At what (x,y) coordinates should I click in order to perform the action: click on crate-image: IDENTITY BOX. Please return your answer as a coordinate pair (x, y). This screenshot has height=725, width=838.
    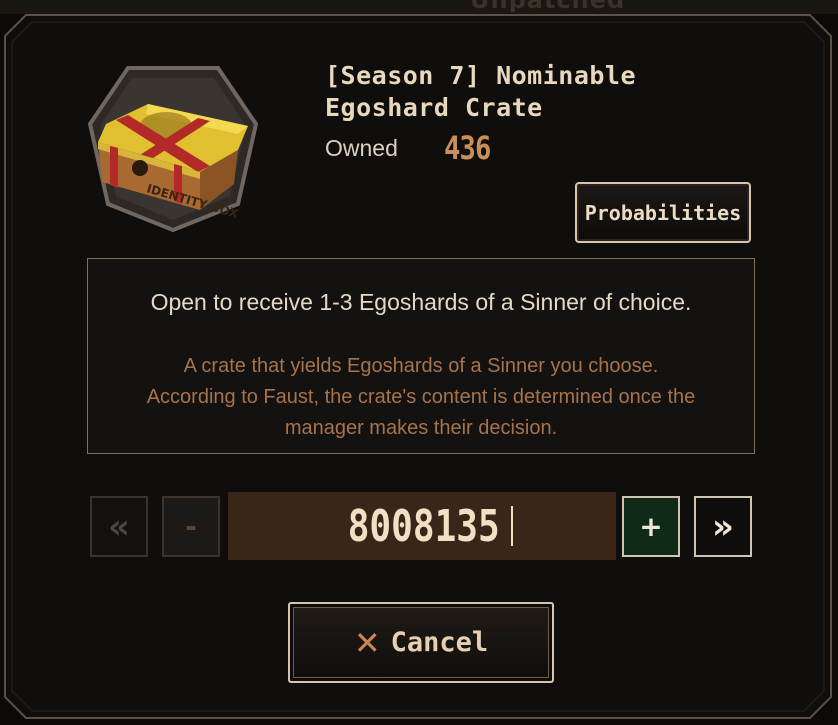
    Looking at the image, I should click on (173, 148).